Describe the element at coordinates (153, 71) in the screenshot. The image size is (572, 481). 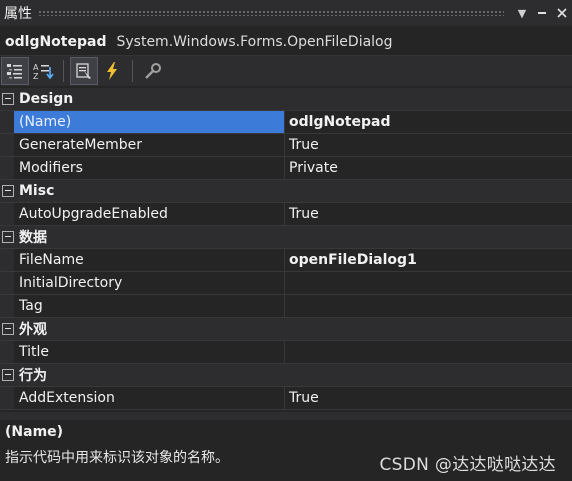
I see `property-pages-icon` at that location.